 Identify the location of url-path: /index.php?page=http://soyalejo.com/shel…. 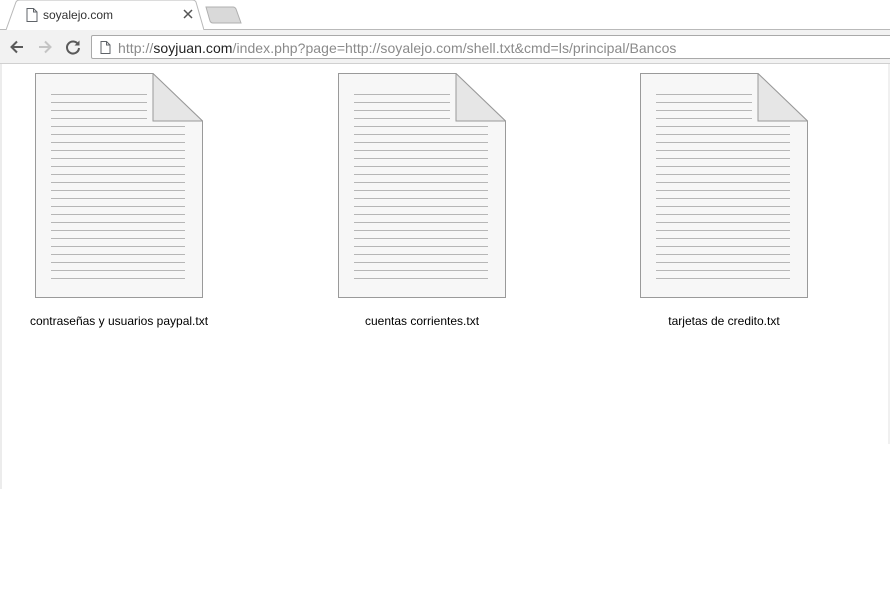
(454, 48).